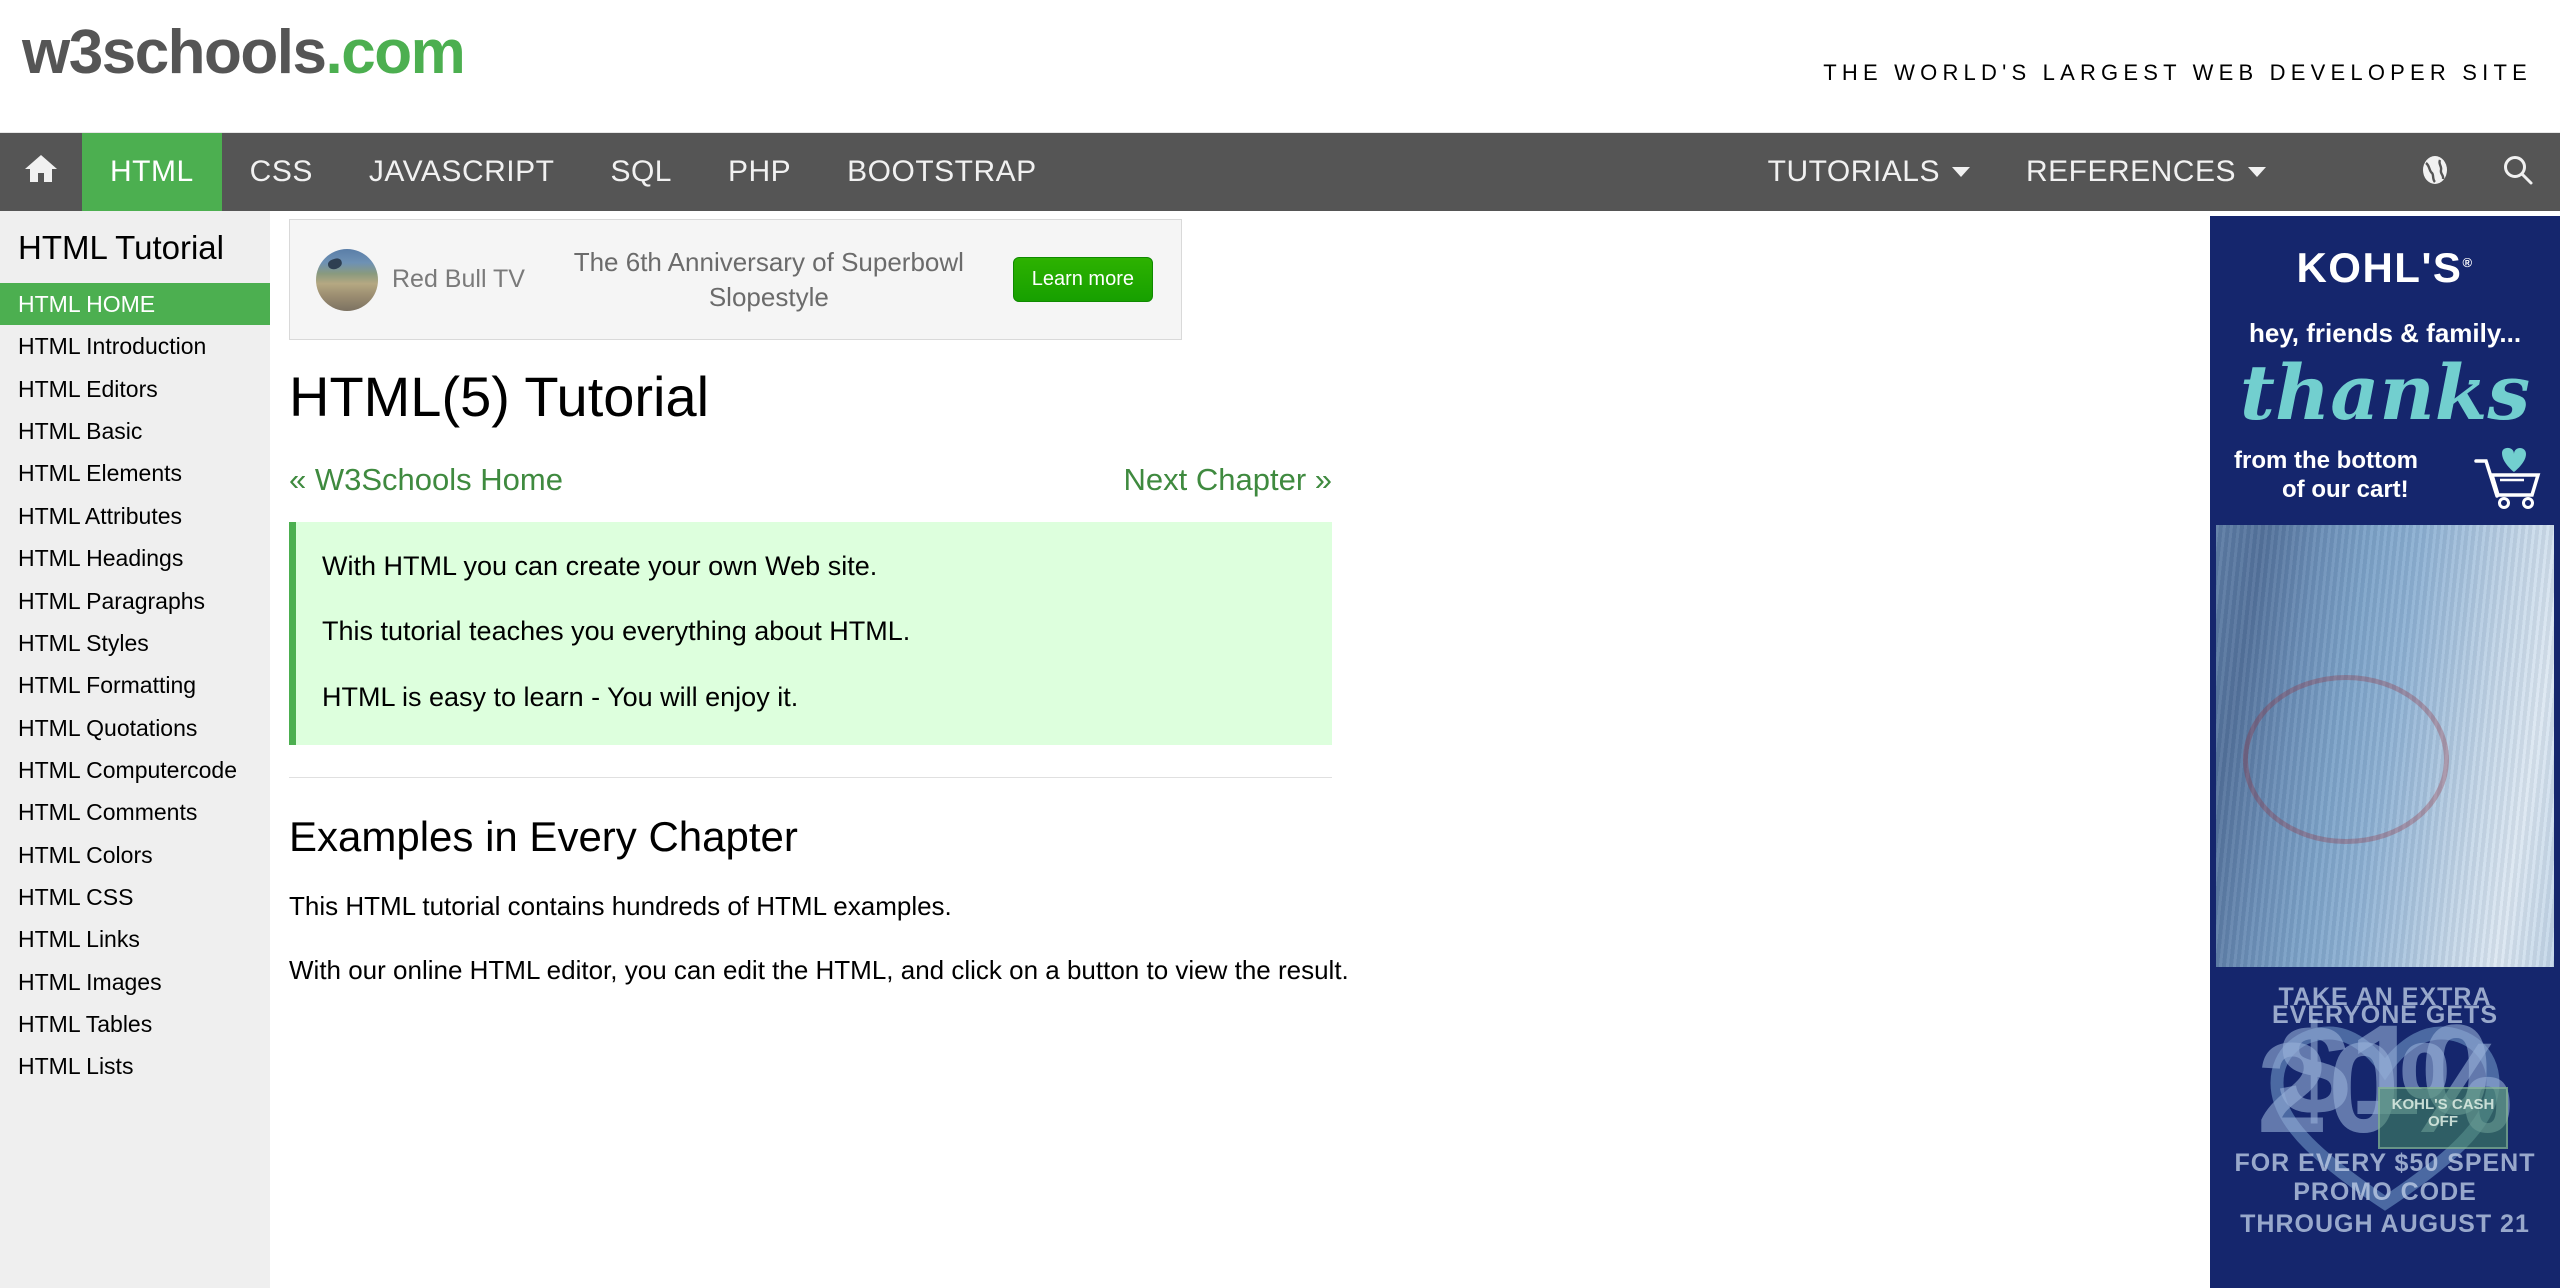  I want to click on sidebar-item-html-css: HTML CSS, so click(135, 897).